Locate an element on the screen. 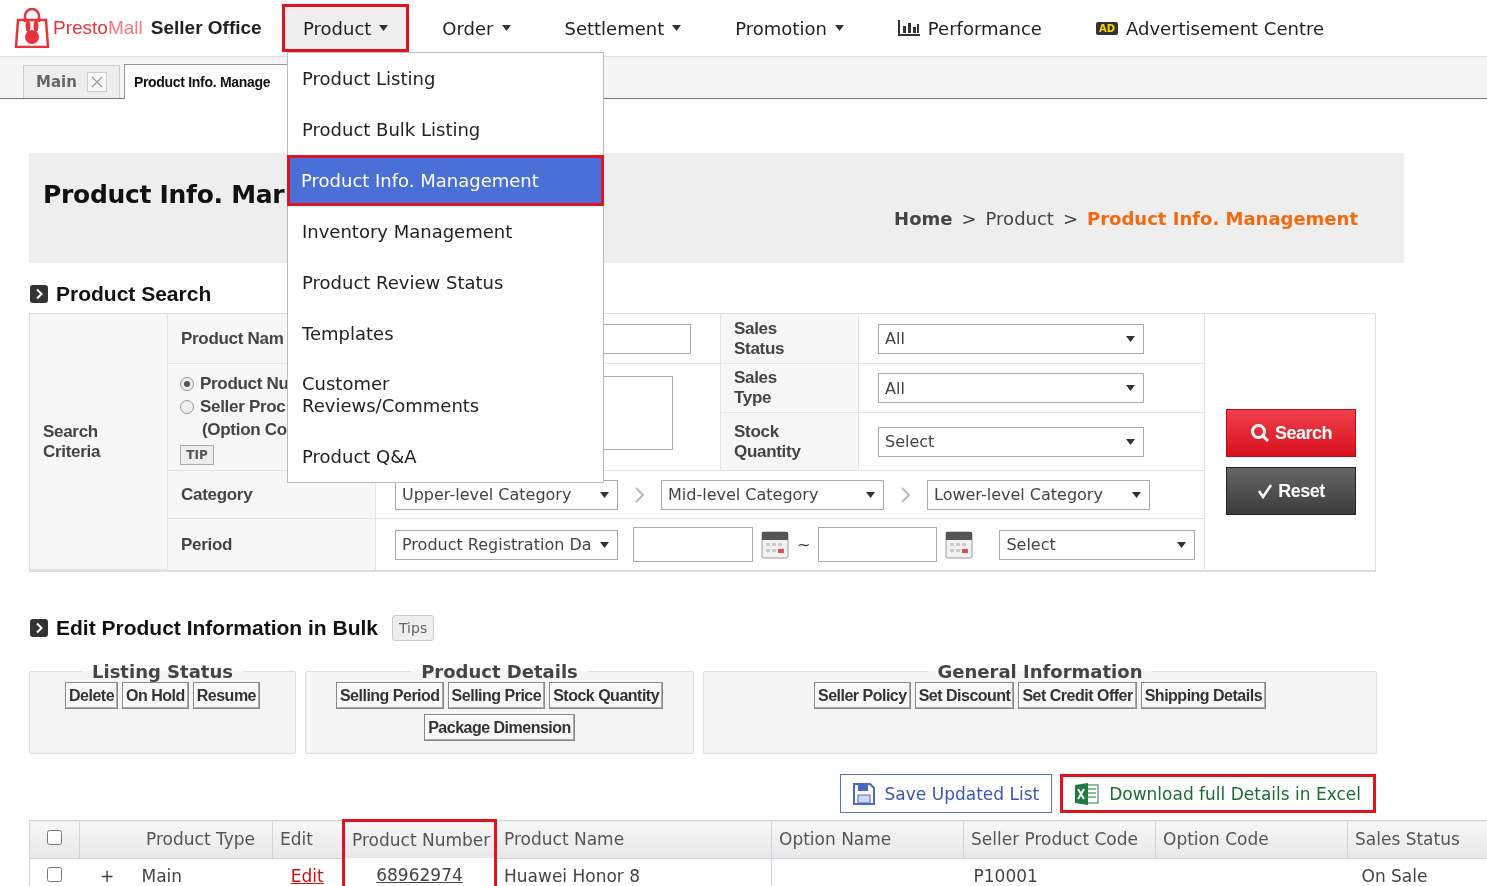 This screenshot has width=1487, height=886. dropdown-menu-item: Inventory Management is located at coordinates (445, 231).